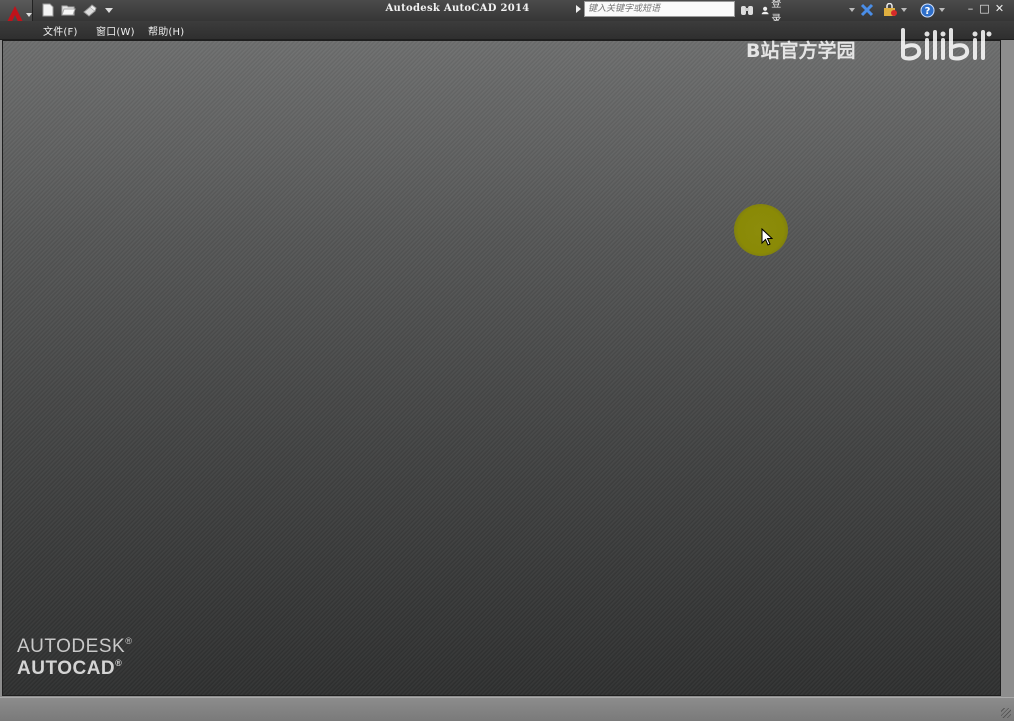 The width and height of the screenshot is (1014, 721). What do you see at coordinates (60, 30) in the screenshot?
I see `menu-file: 文件(F)` at bounding box center [60, 30].